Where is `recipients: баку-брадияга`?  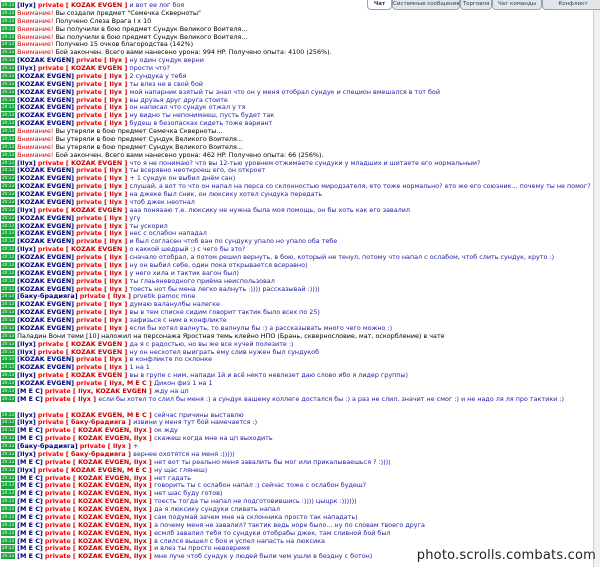
recipients: баку-брадияга is located at coordinates (98, 422).